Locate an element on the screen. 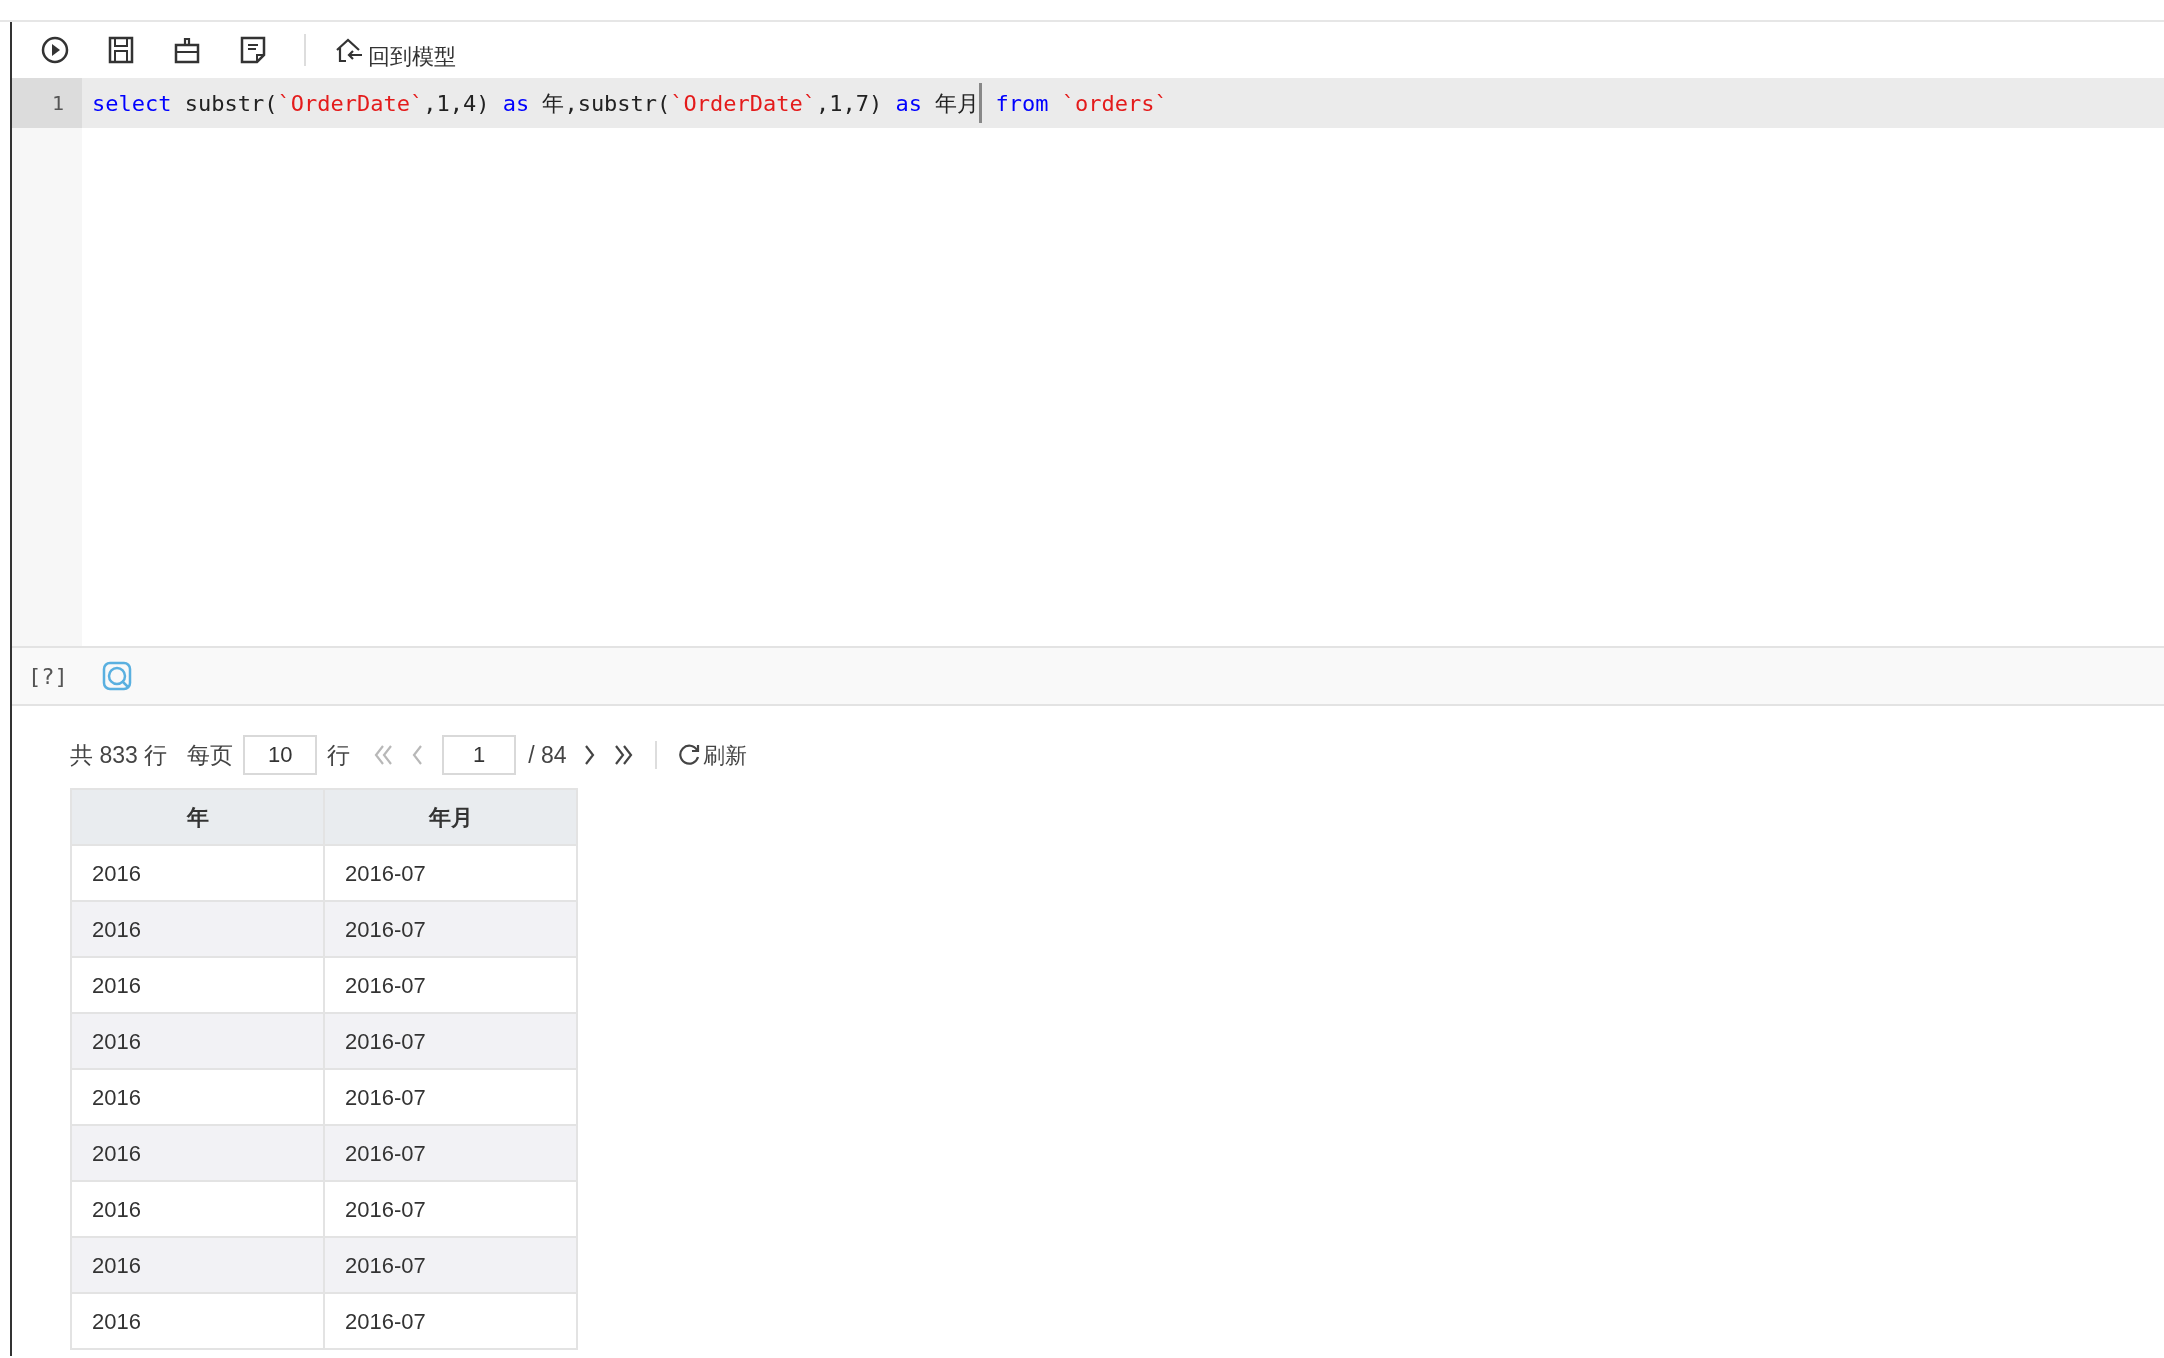  refresh-button: 刷新 is located at coordinates (711, 755).